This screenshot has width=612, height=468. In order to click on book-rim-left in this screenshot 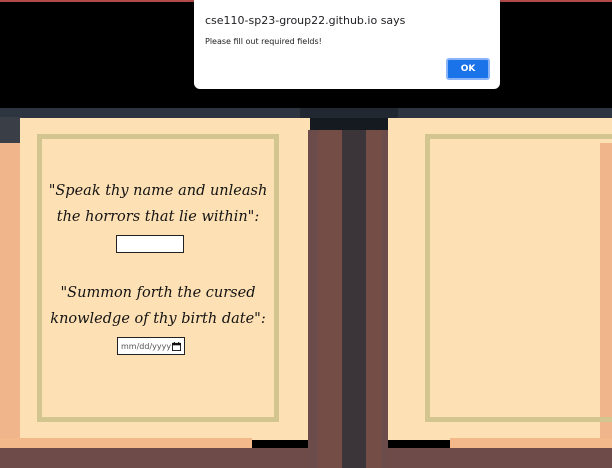, I will do `click(150, 113)`.